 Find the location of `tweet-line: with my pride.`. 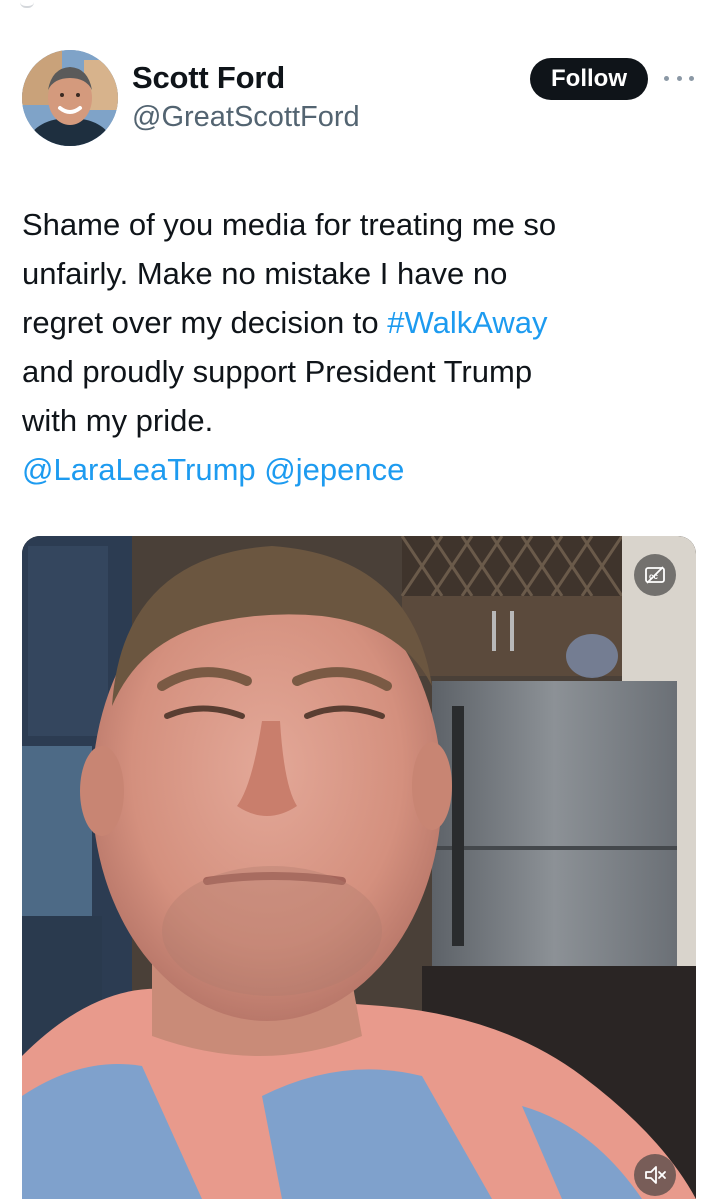

tweet-line: with my pride. is located at coordinates (352, 420).